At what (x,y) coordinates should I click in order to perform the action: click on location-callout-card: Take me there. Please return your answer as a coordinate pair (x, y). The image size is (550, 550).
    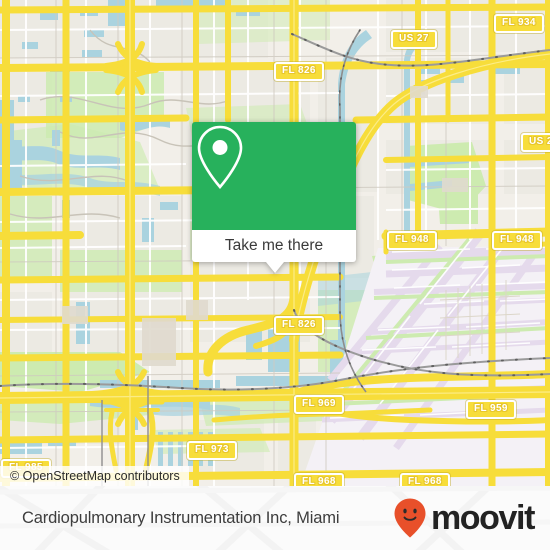
    Looking at the image, I should click on (274, 197).